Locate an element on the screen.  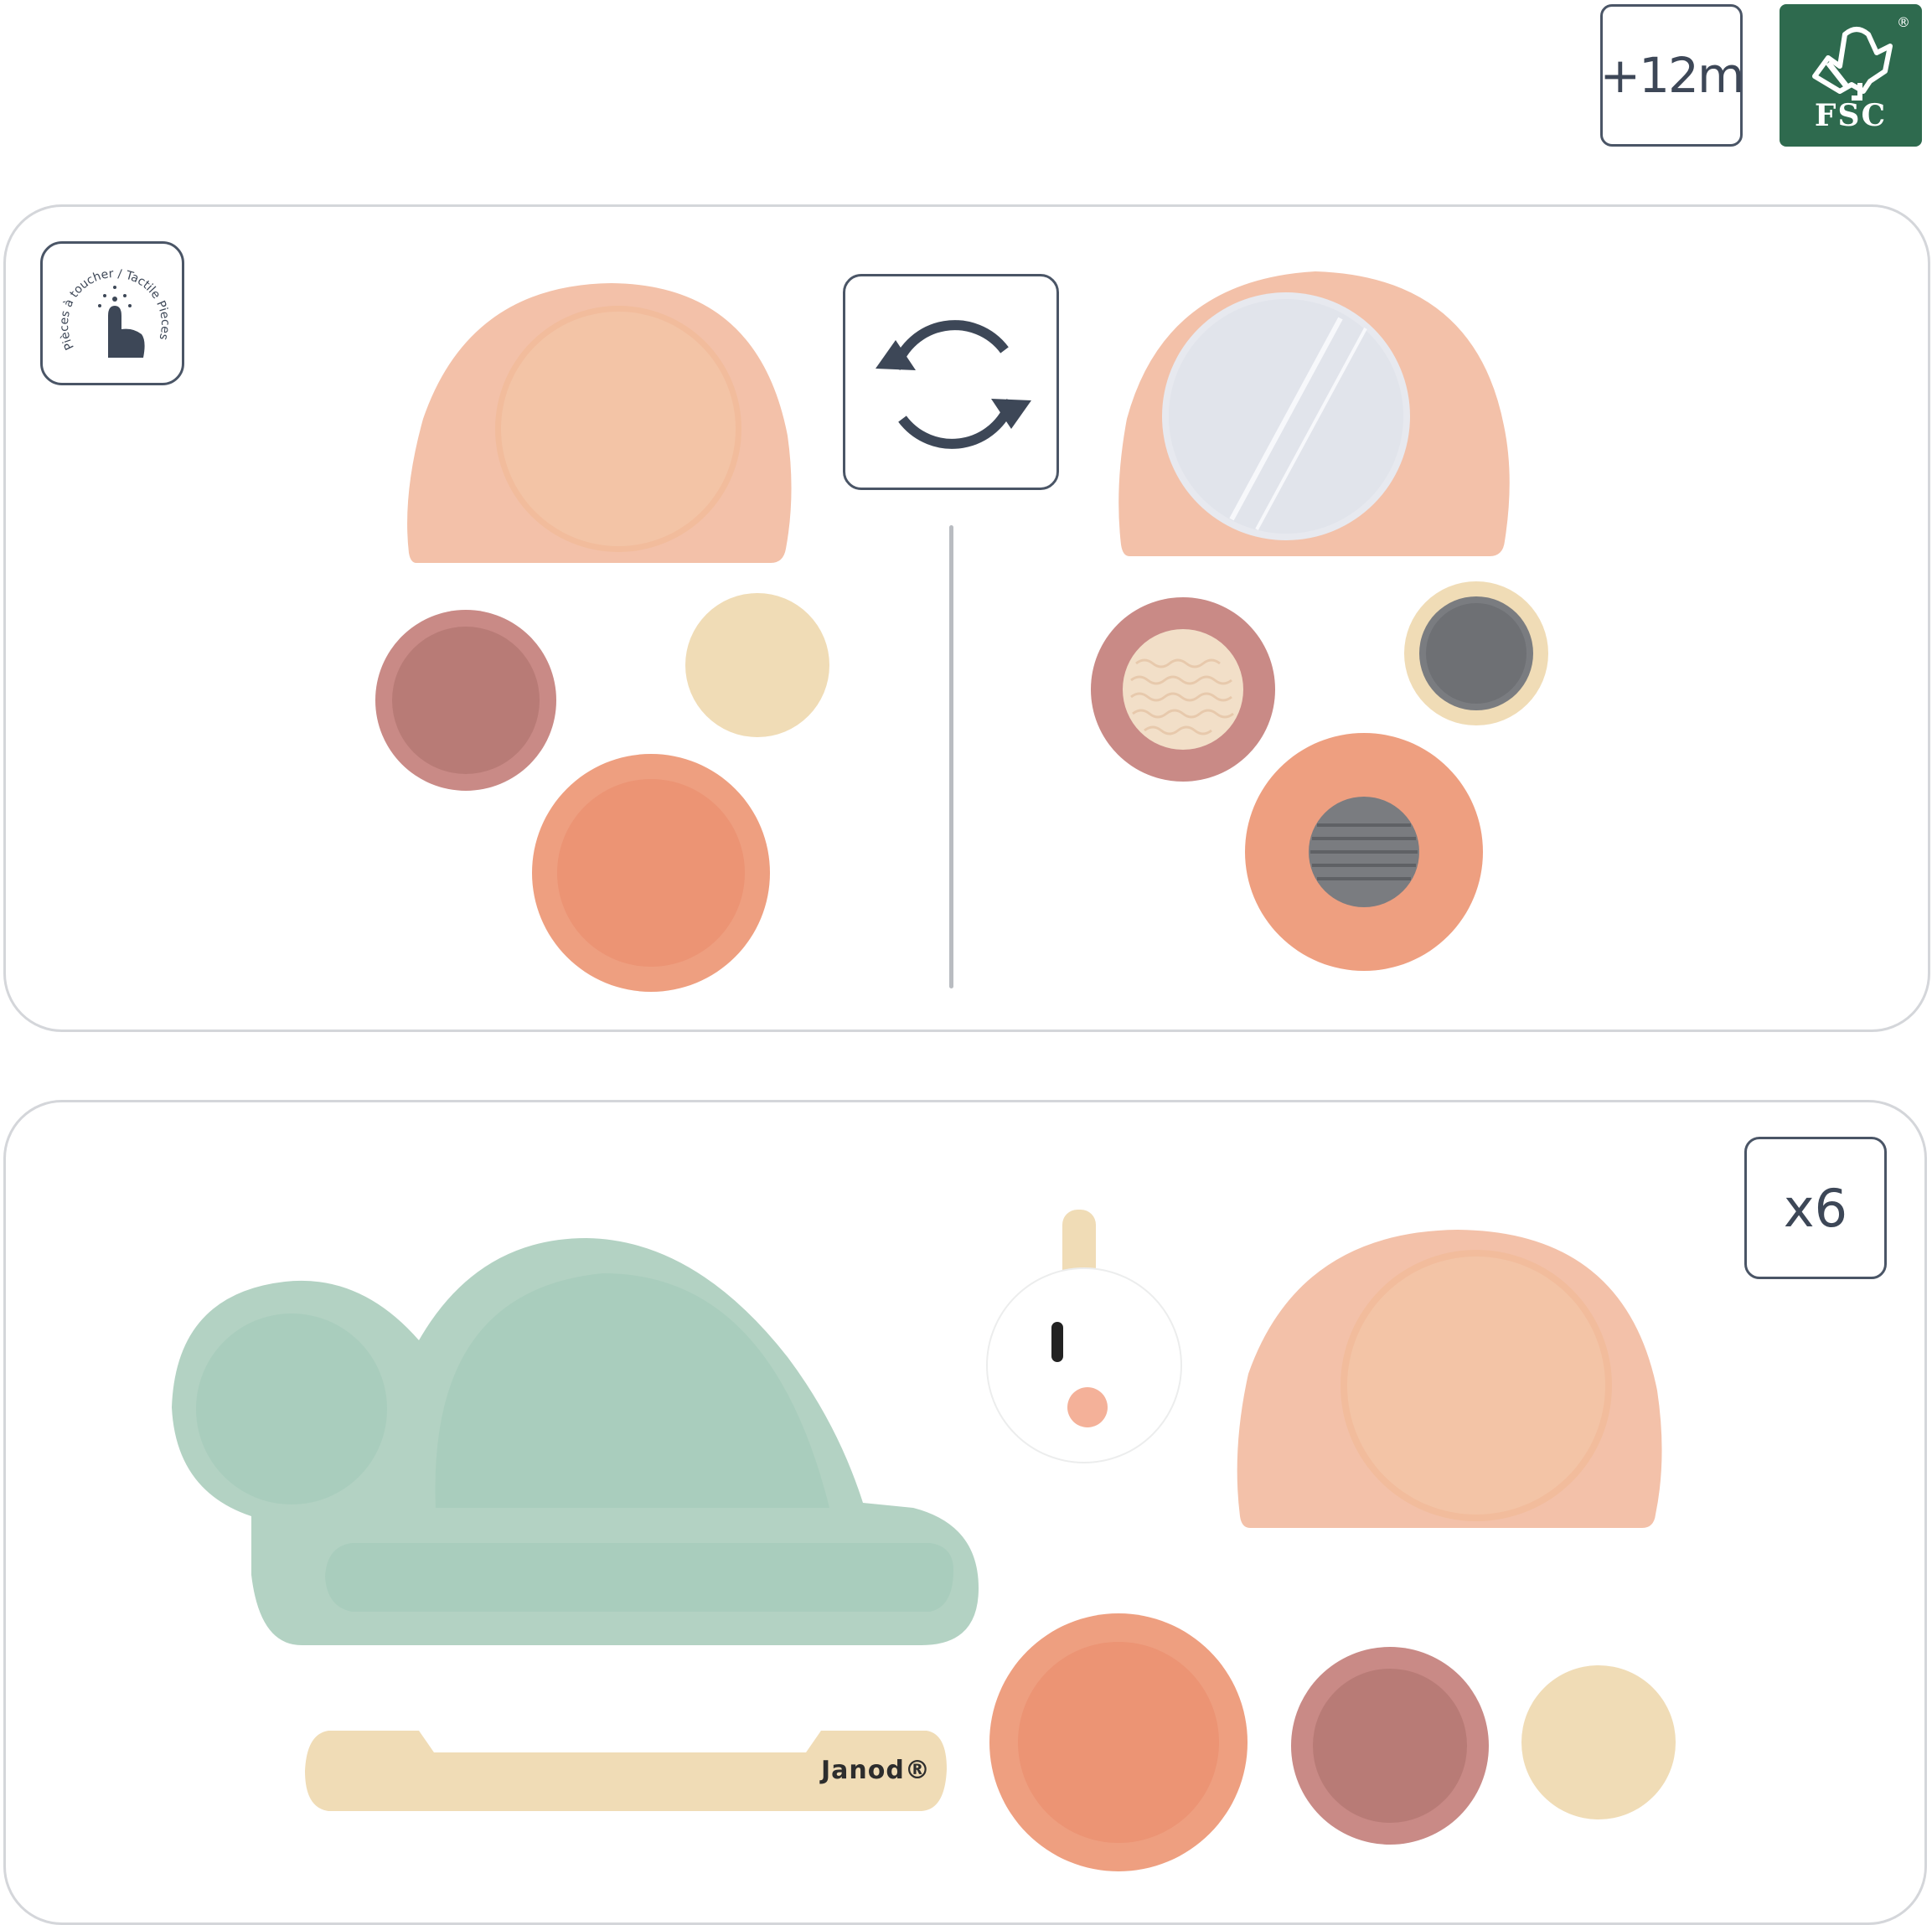
wood-disc is located at coordinates (1598, 1742).